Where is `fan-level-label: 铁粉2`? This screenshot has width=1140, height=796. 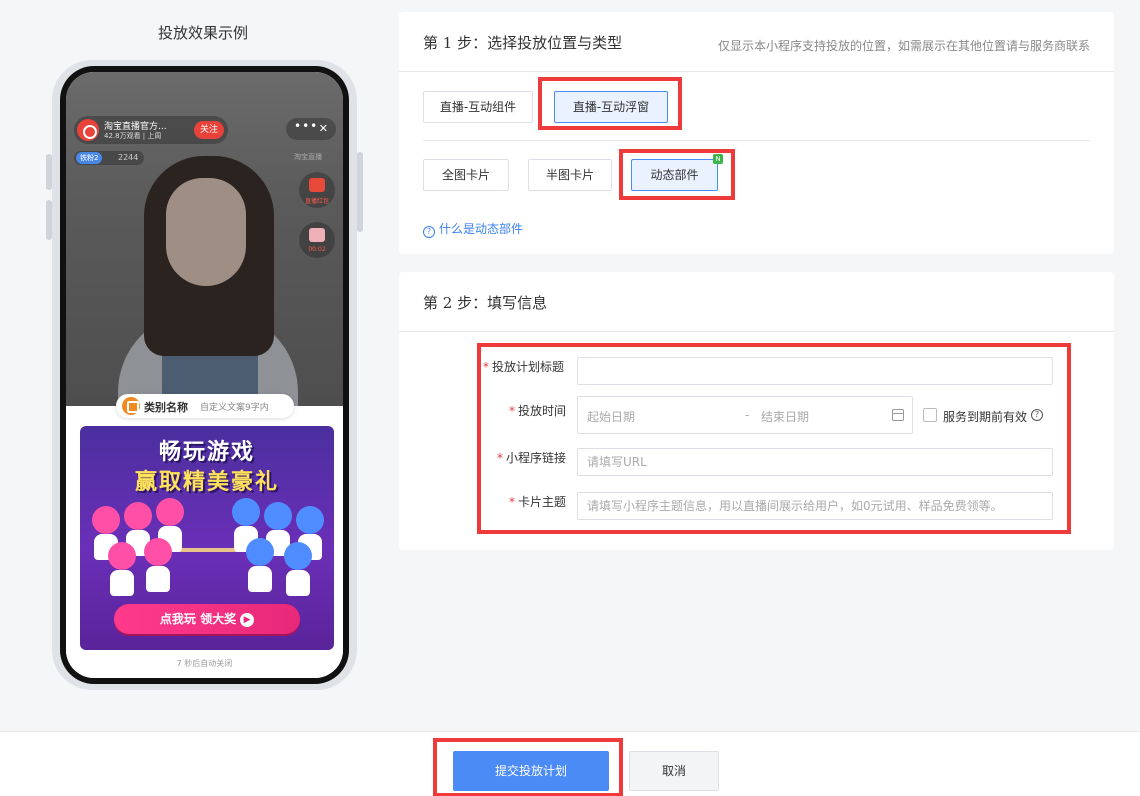 fan-level-label: 铁粉2 is located at coordinates (89, 158).